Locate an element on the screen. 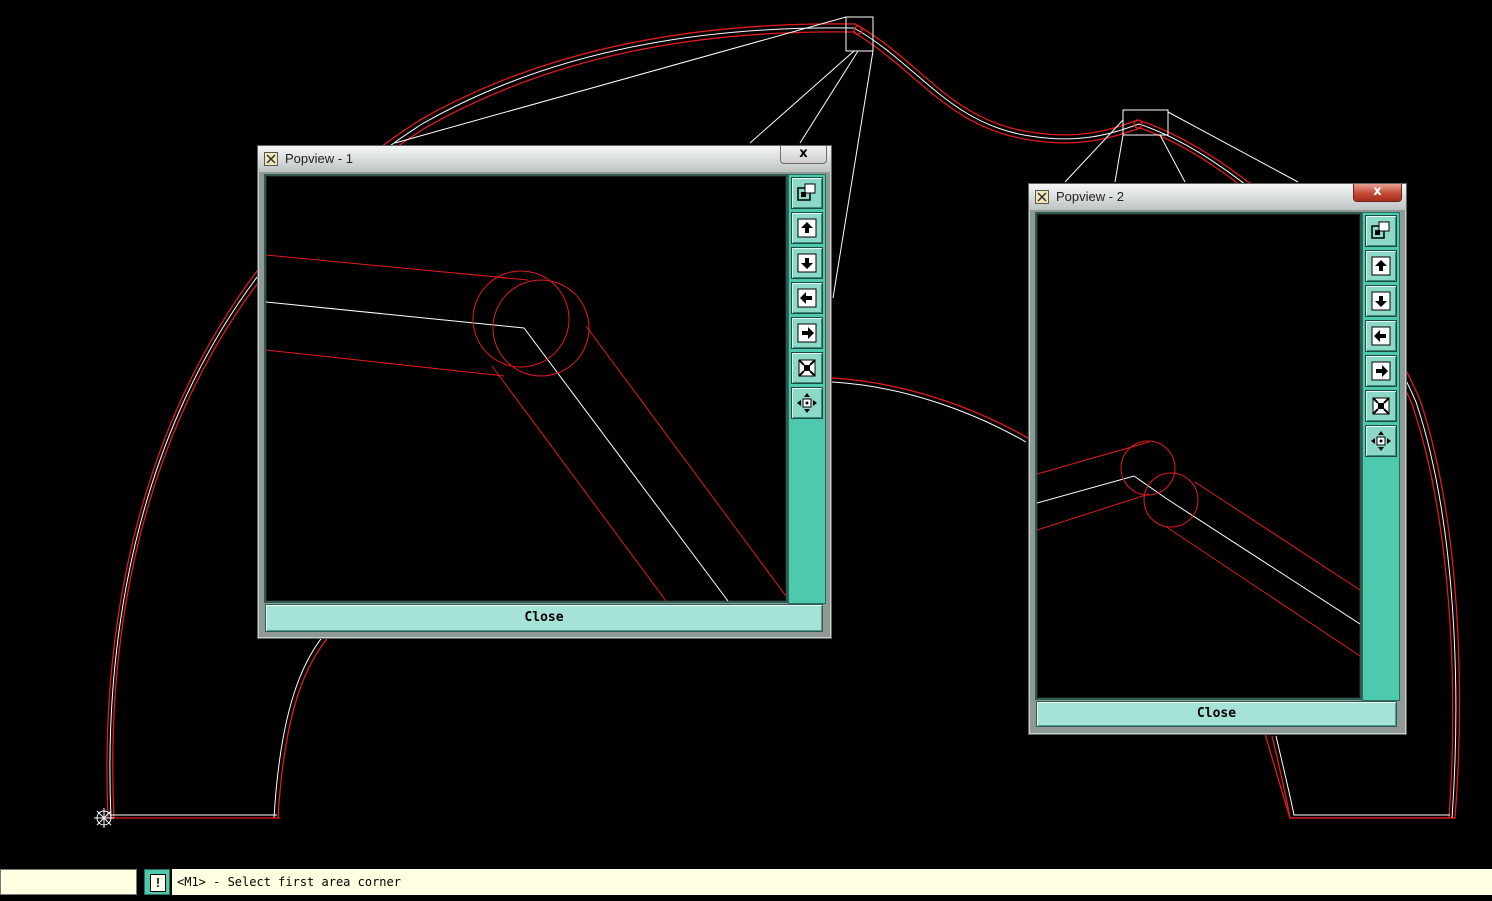 The width and height of the screenshot is (1492, 901). zoomed-outline-left is located at coordinates (1262, 591).